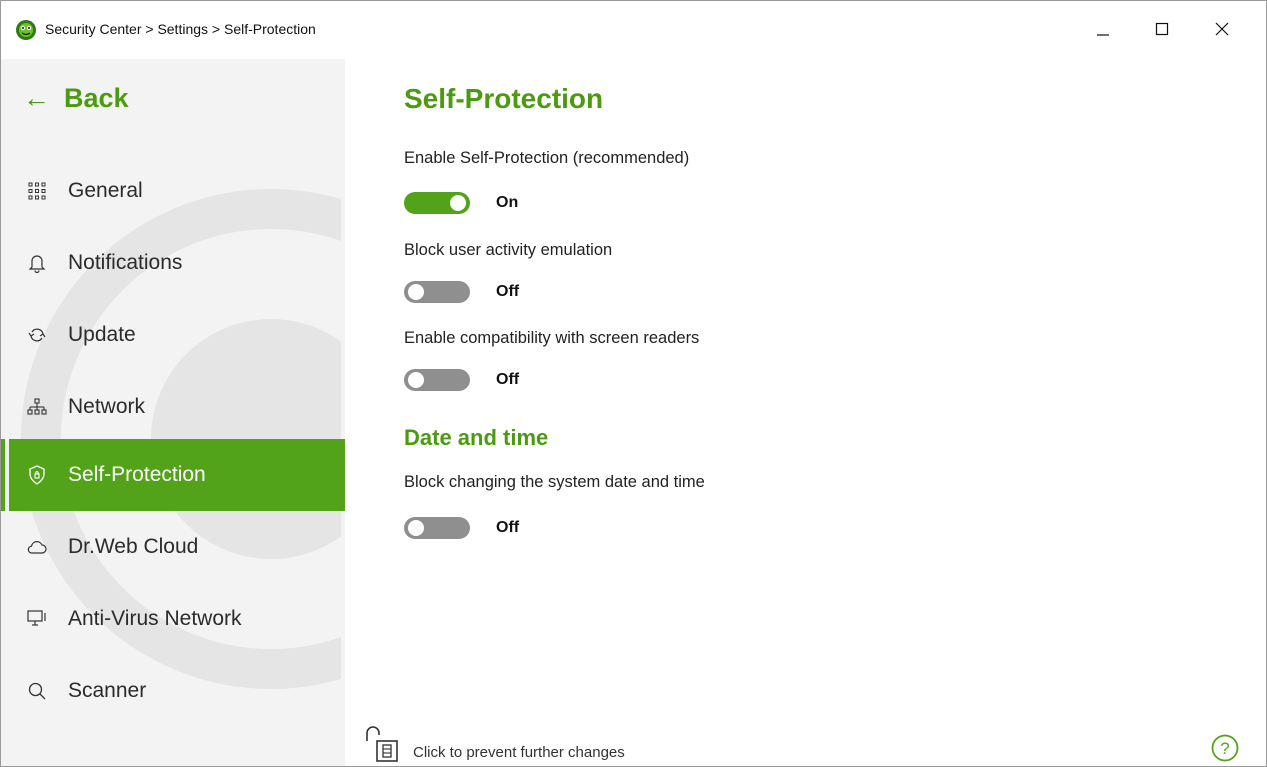 This screenshot has width=1267, height=767. I want to click on sidebar-item-general: General, so click(177, 191).